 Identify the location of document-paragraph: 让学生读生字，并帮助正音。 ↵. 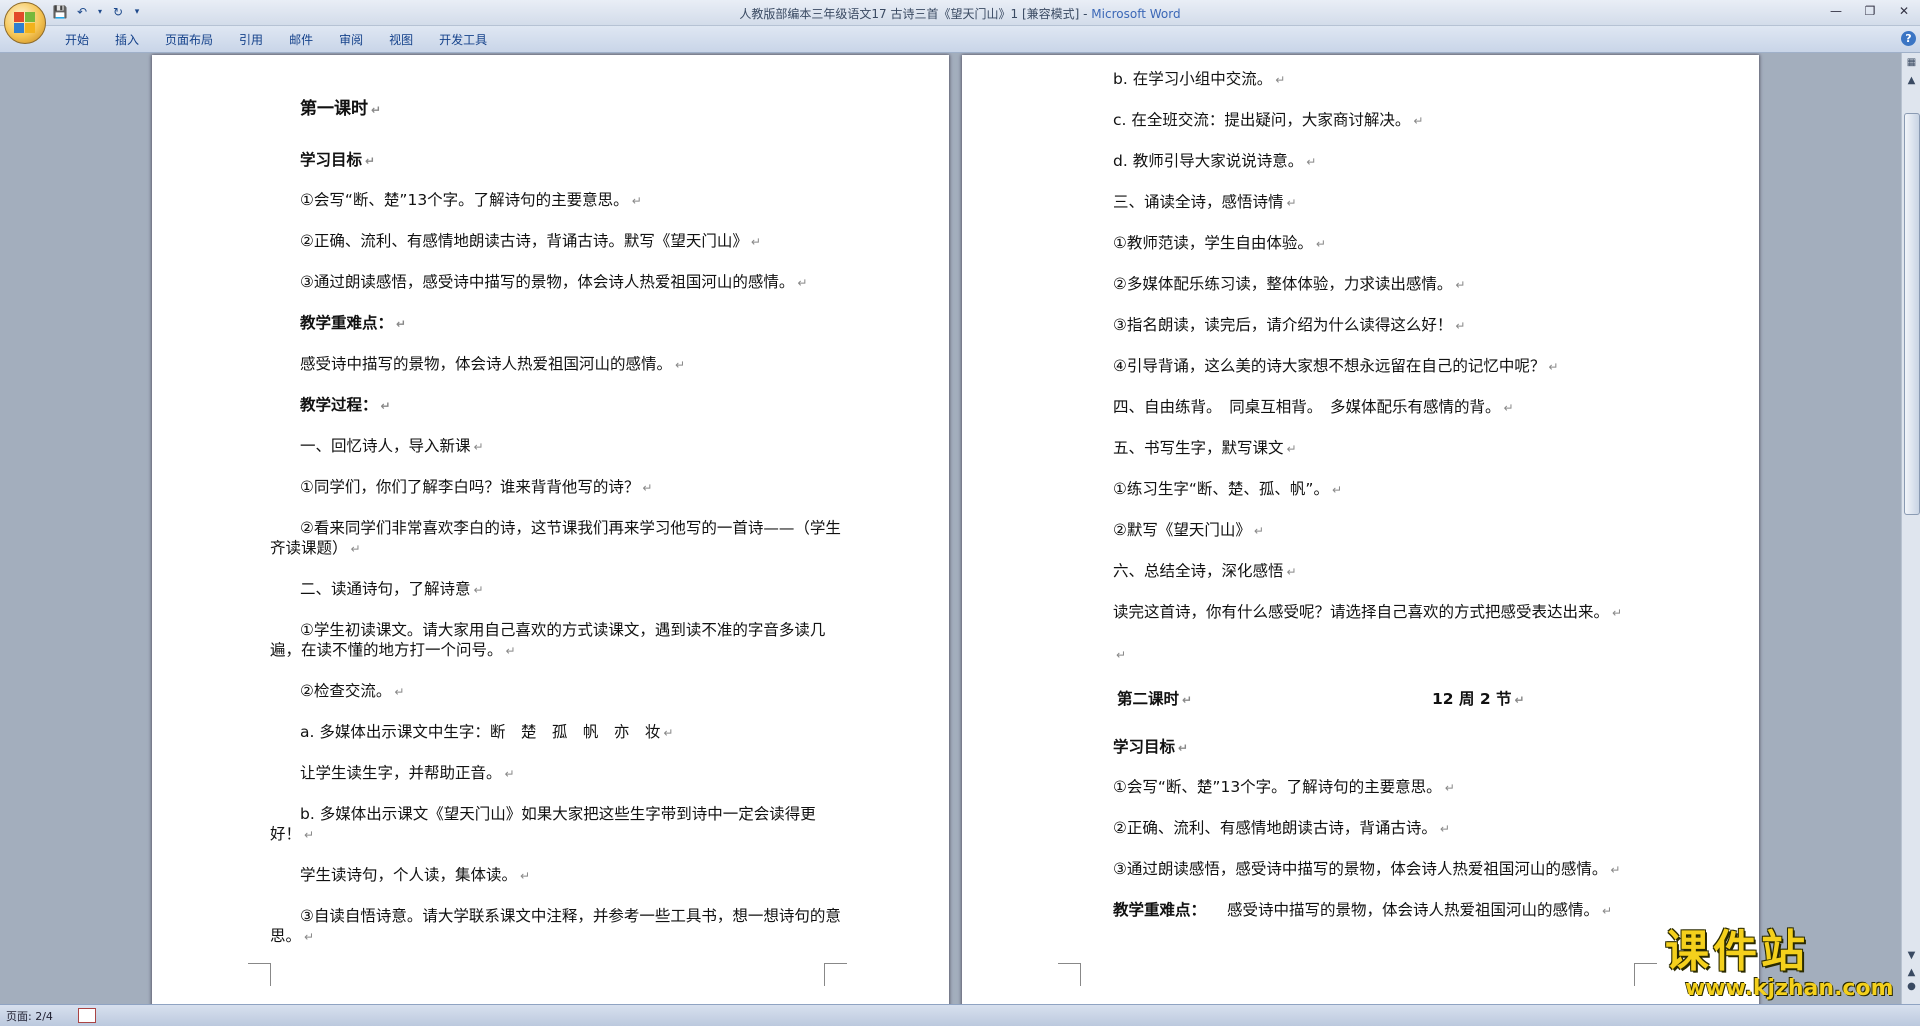
(407, 773).